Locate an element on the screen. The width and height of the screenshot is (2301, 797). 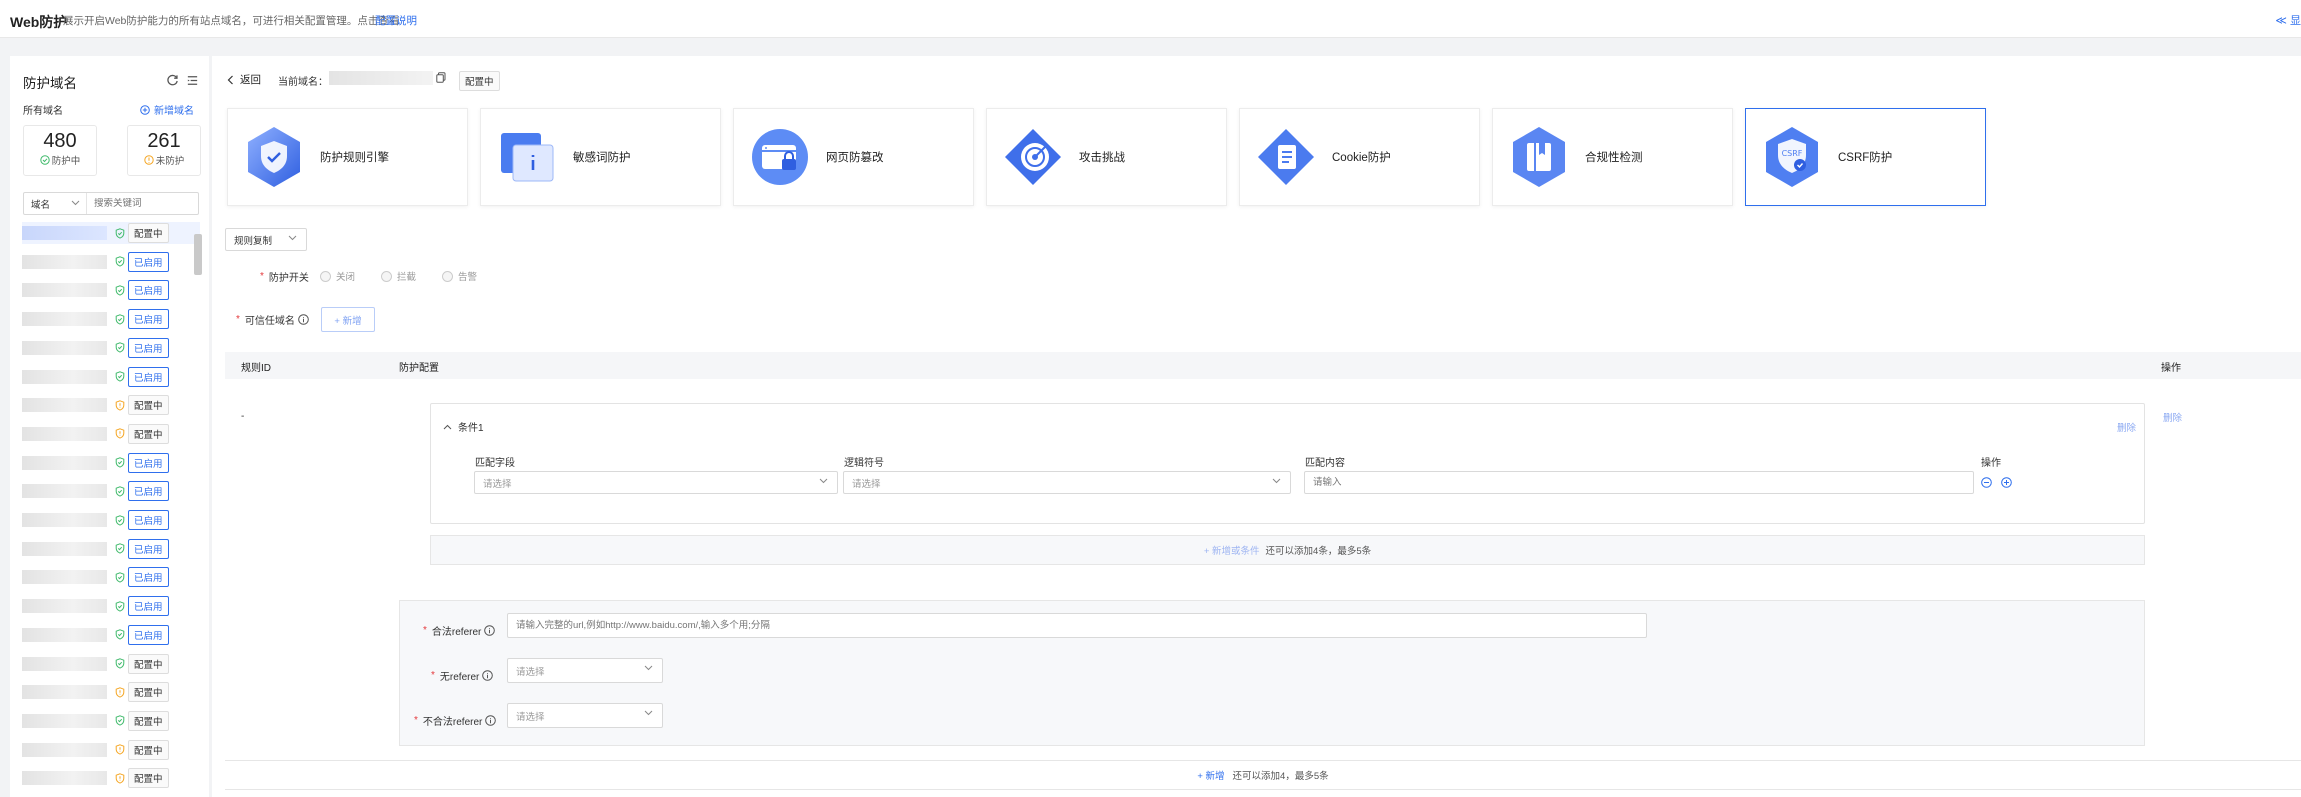
add-domain-button: 新增域名 is located at coordinates (167, 109).